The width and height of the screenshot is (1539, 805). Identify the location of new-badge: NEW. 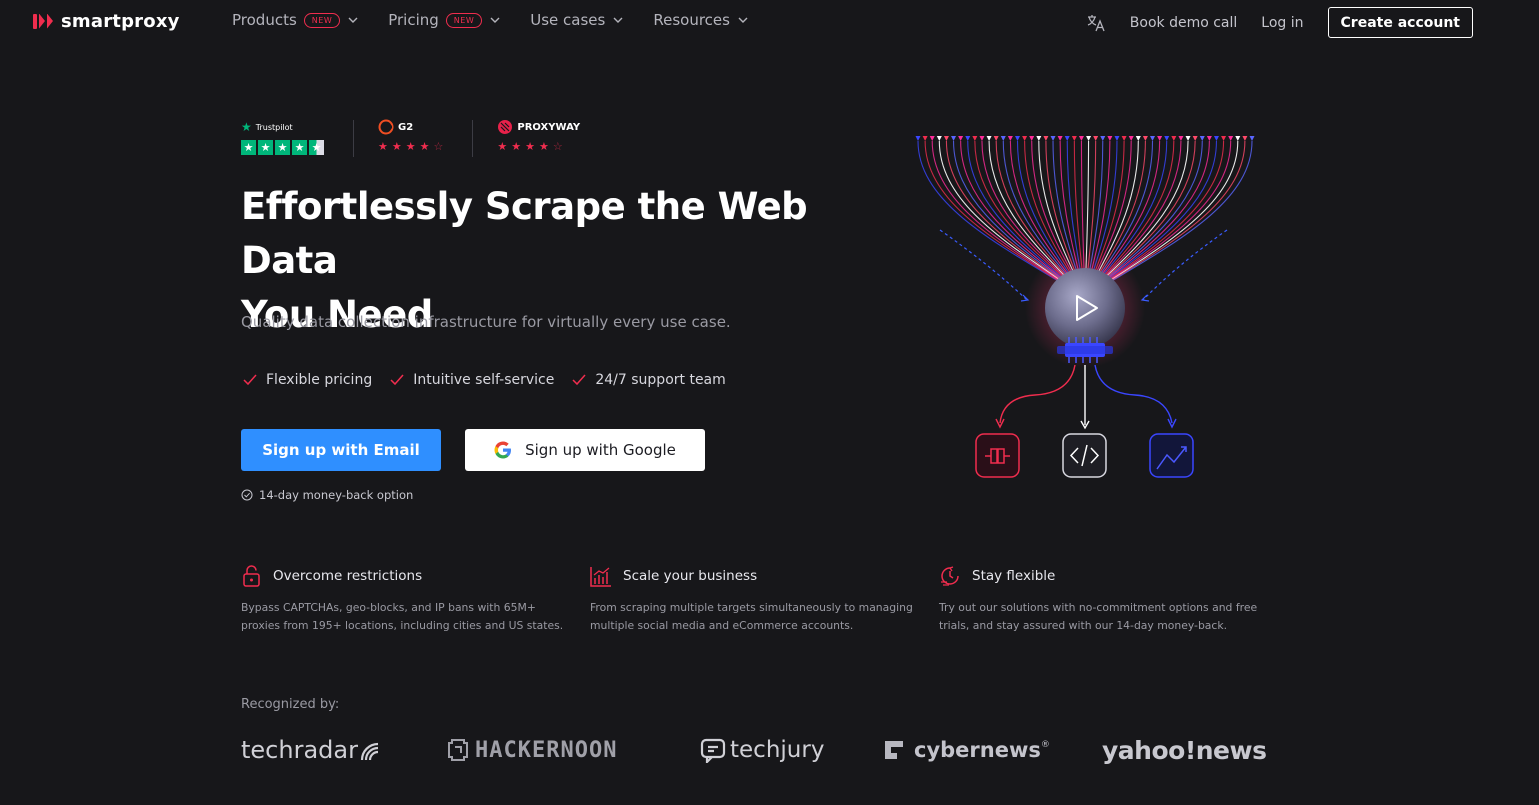
(464, 20).